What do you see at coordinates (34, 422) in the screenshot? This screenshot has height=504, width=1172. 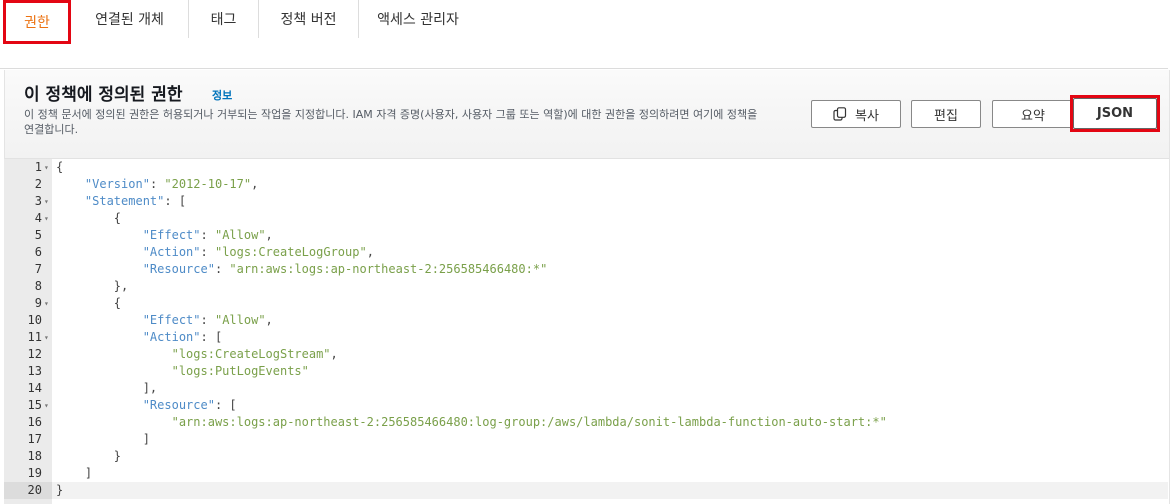 I see `line-number: 16` at bounding box center [34, 422].